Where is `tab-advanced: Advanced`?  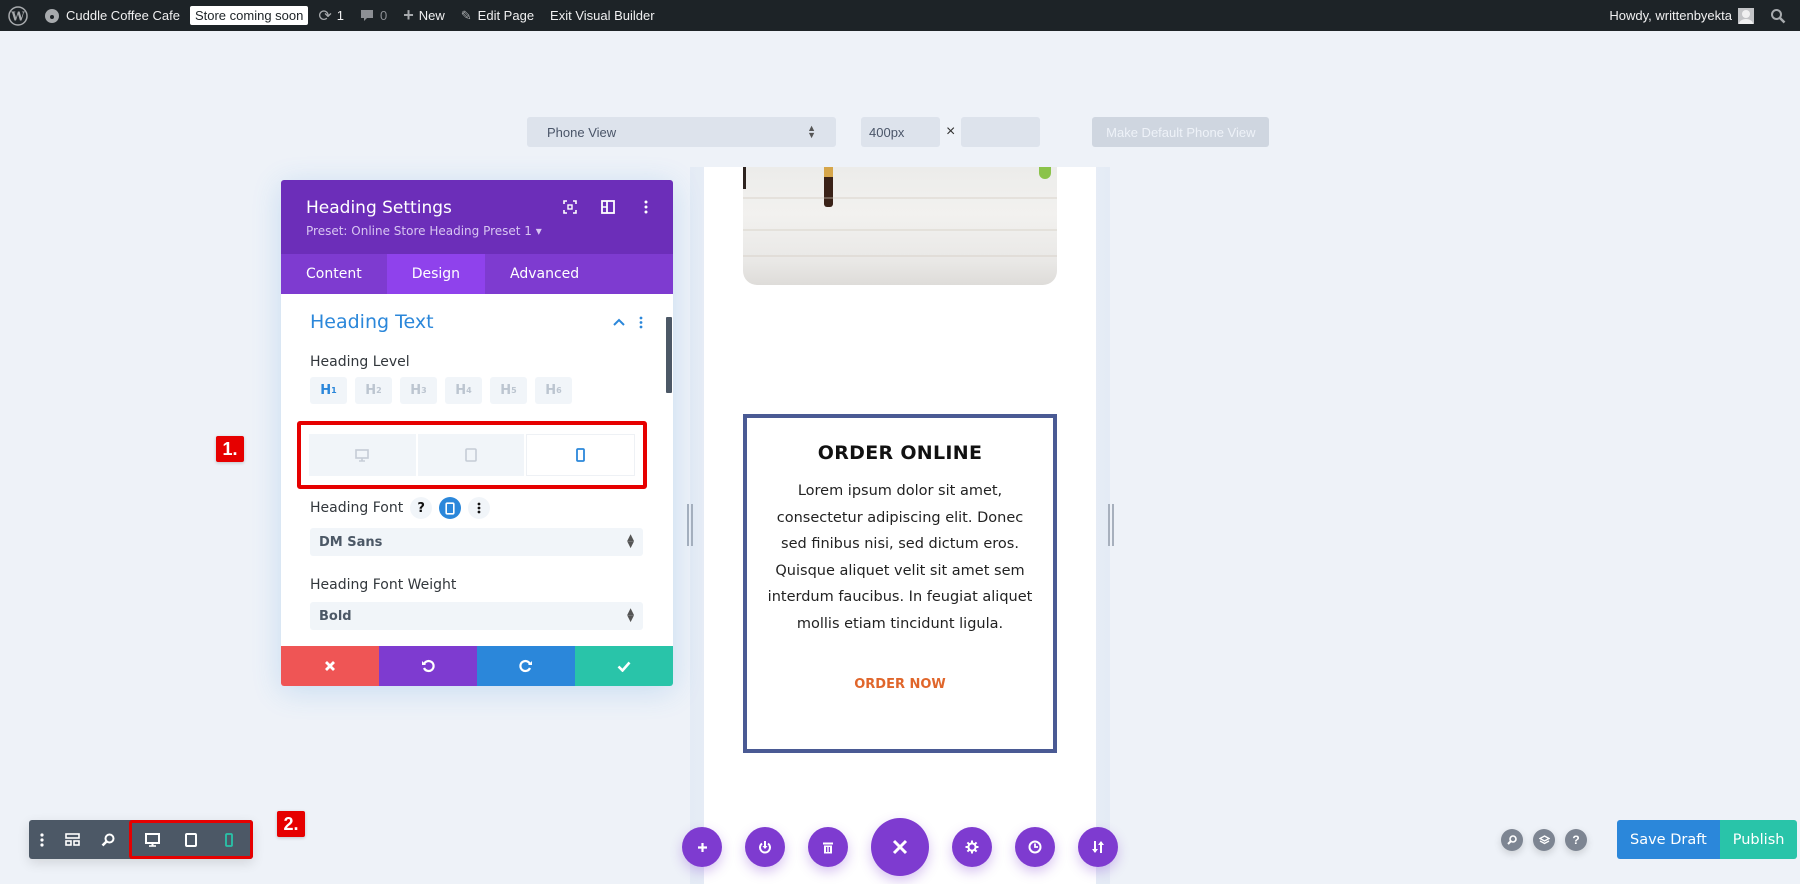 tab-advanced: Advanced is located at coordinates (544, 274).